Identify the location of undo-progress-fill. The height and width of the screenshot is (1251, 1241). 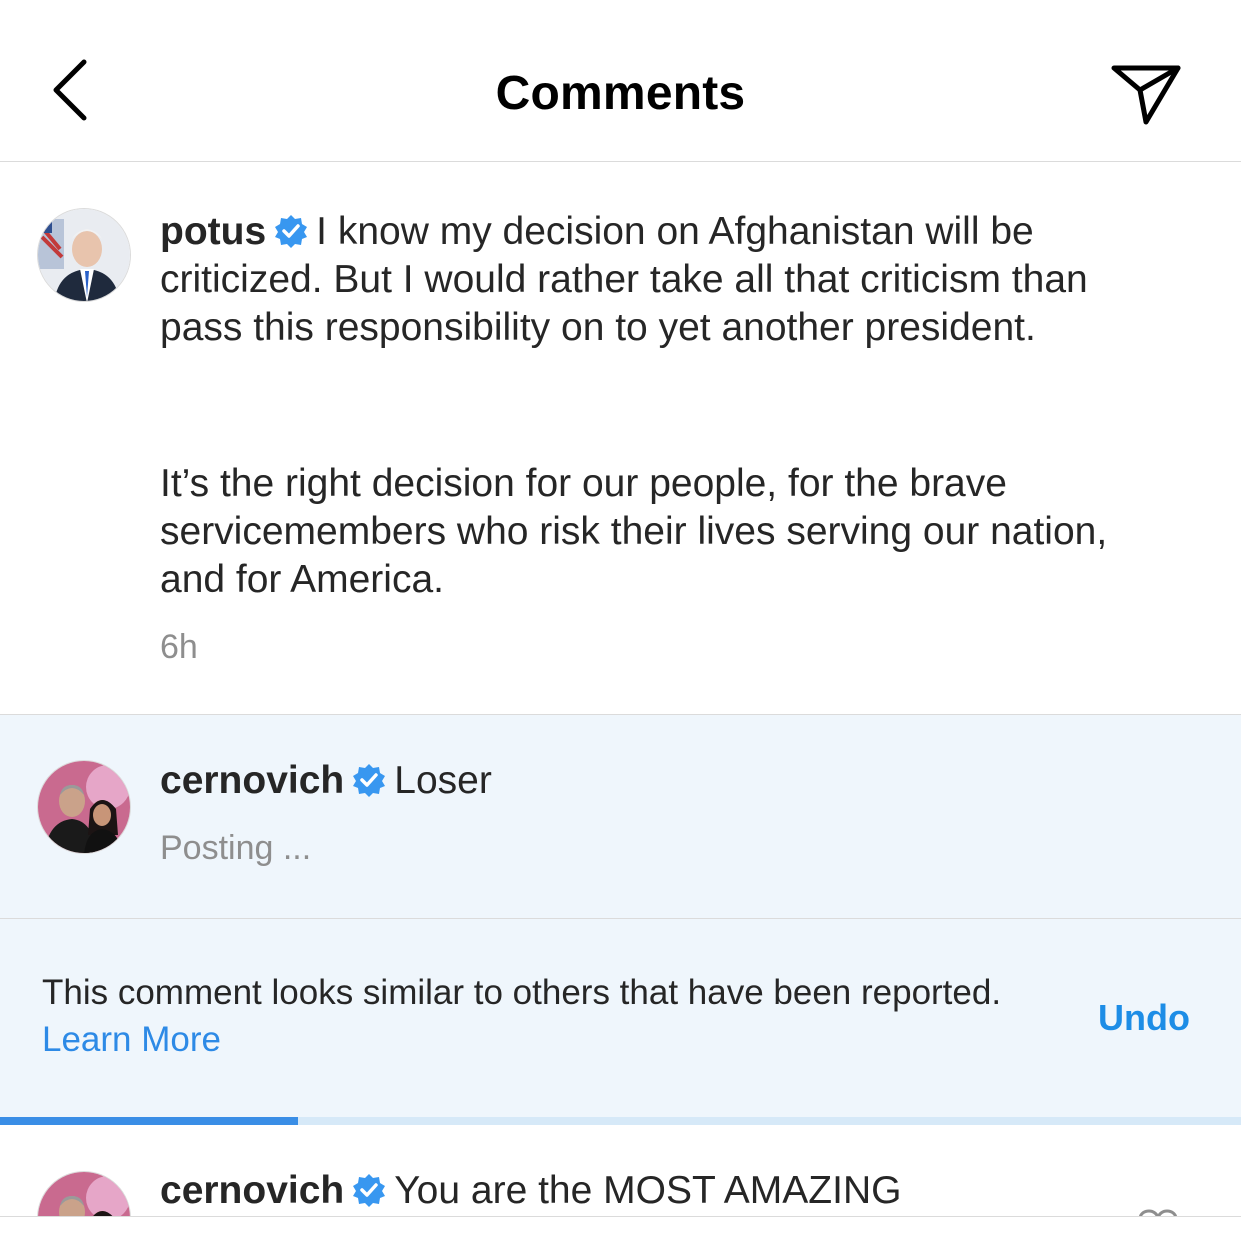
(149, 1121).